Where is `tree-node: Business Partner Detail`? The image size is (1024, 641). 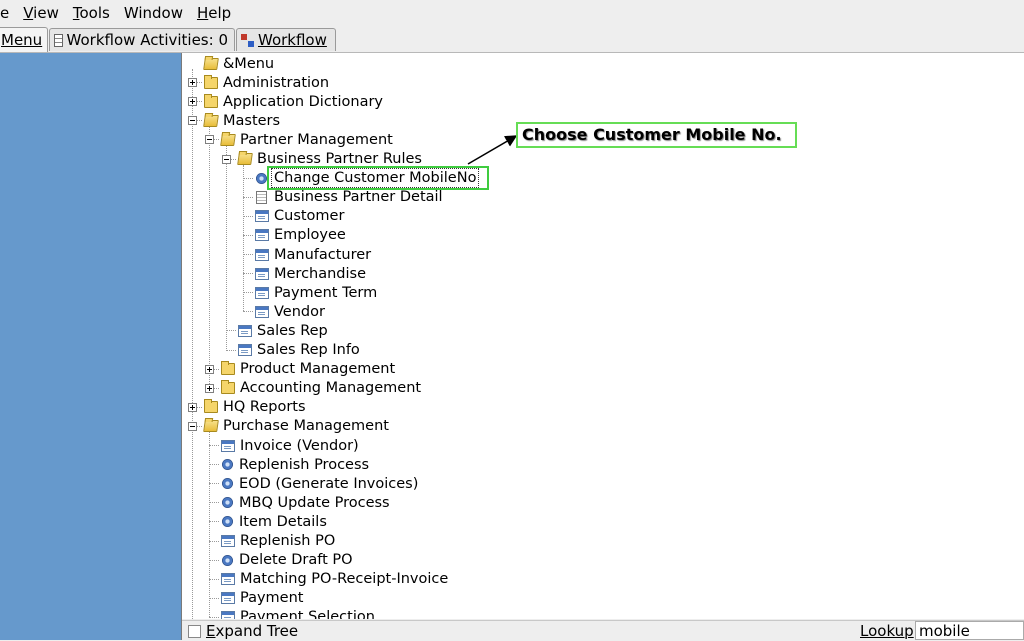 tree-node: Business Partner Detail is located at coordinates (350, 197).